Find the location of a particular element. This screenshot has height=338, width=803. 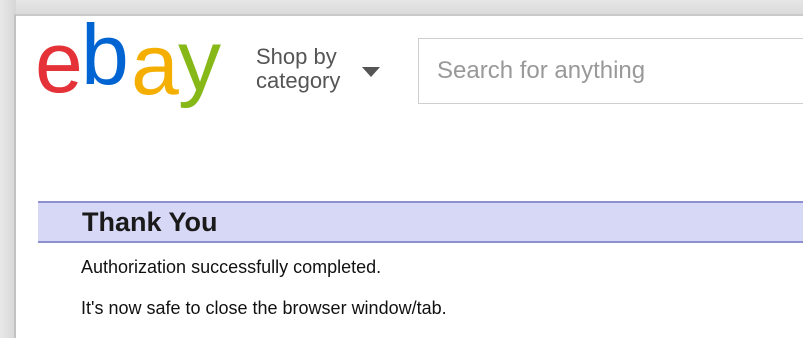

logo-letter-b: b is located at coordinates (103, 62).